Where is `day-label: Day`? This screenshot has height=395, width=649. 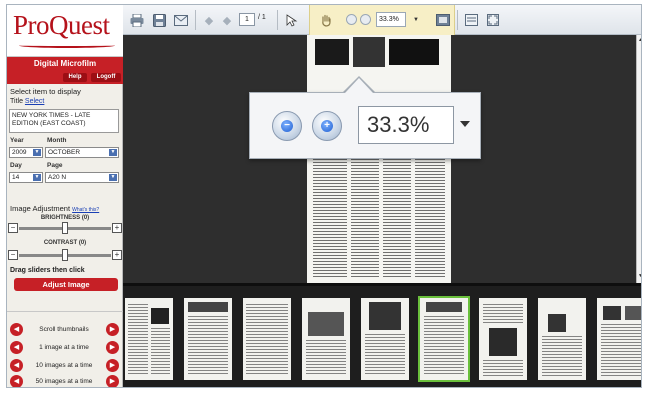
day-label: Day is located at coordinates (16, 165).